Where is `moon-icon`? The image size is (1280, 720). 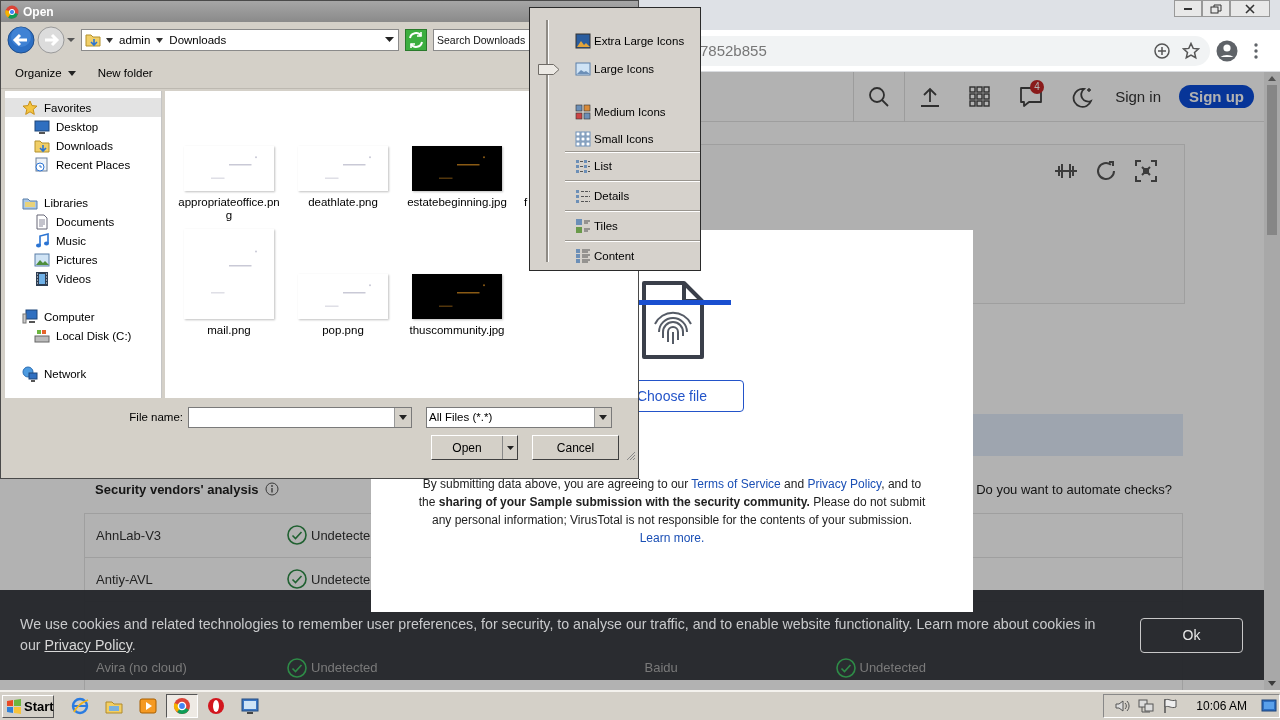 moon-icon is located at coordinates (1082, 96).